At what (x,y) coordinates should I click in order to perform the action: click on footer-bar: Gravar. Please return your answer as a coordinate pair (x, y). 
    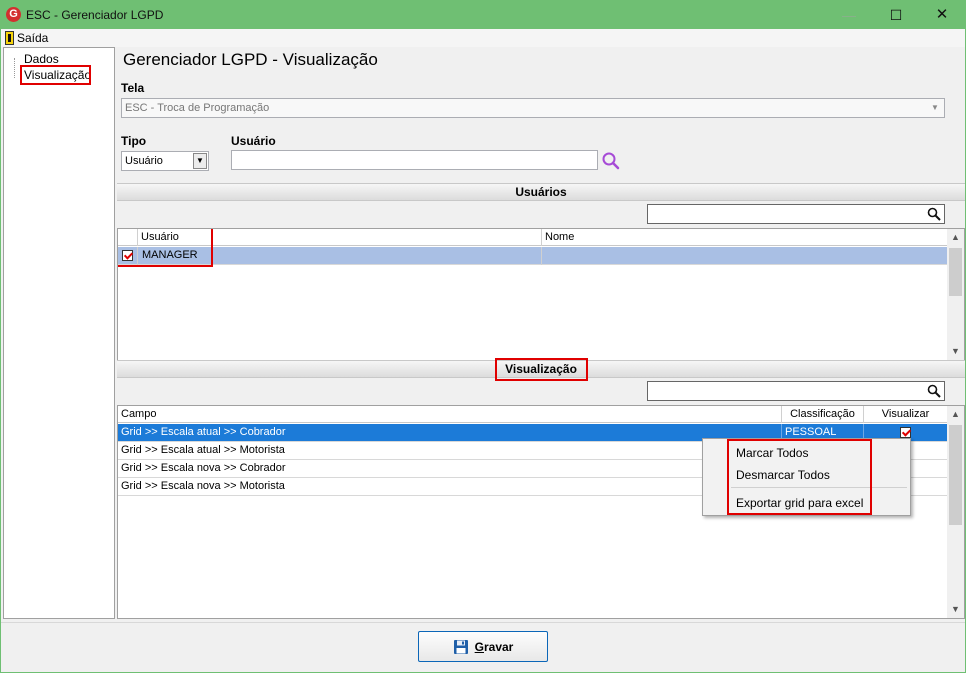
    Looking at the image, I should click on (483, 647).